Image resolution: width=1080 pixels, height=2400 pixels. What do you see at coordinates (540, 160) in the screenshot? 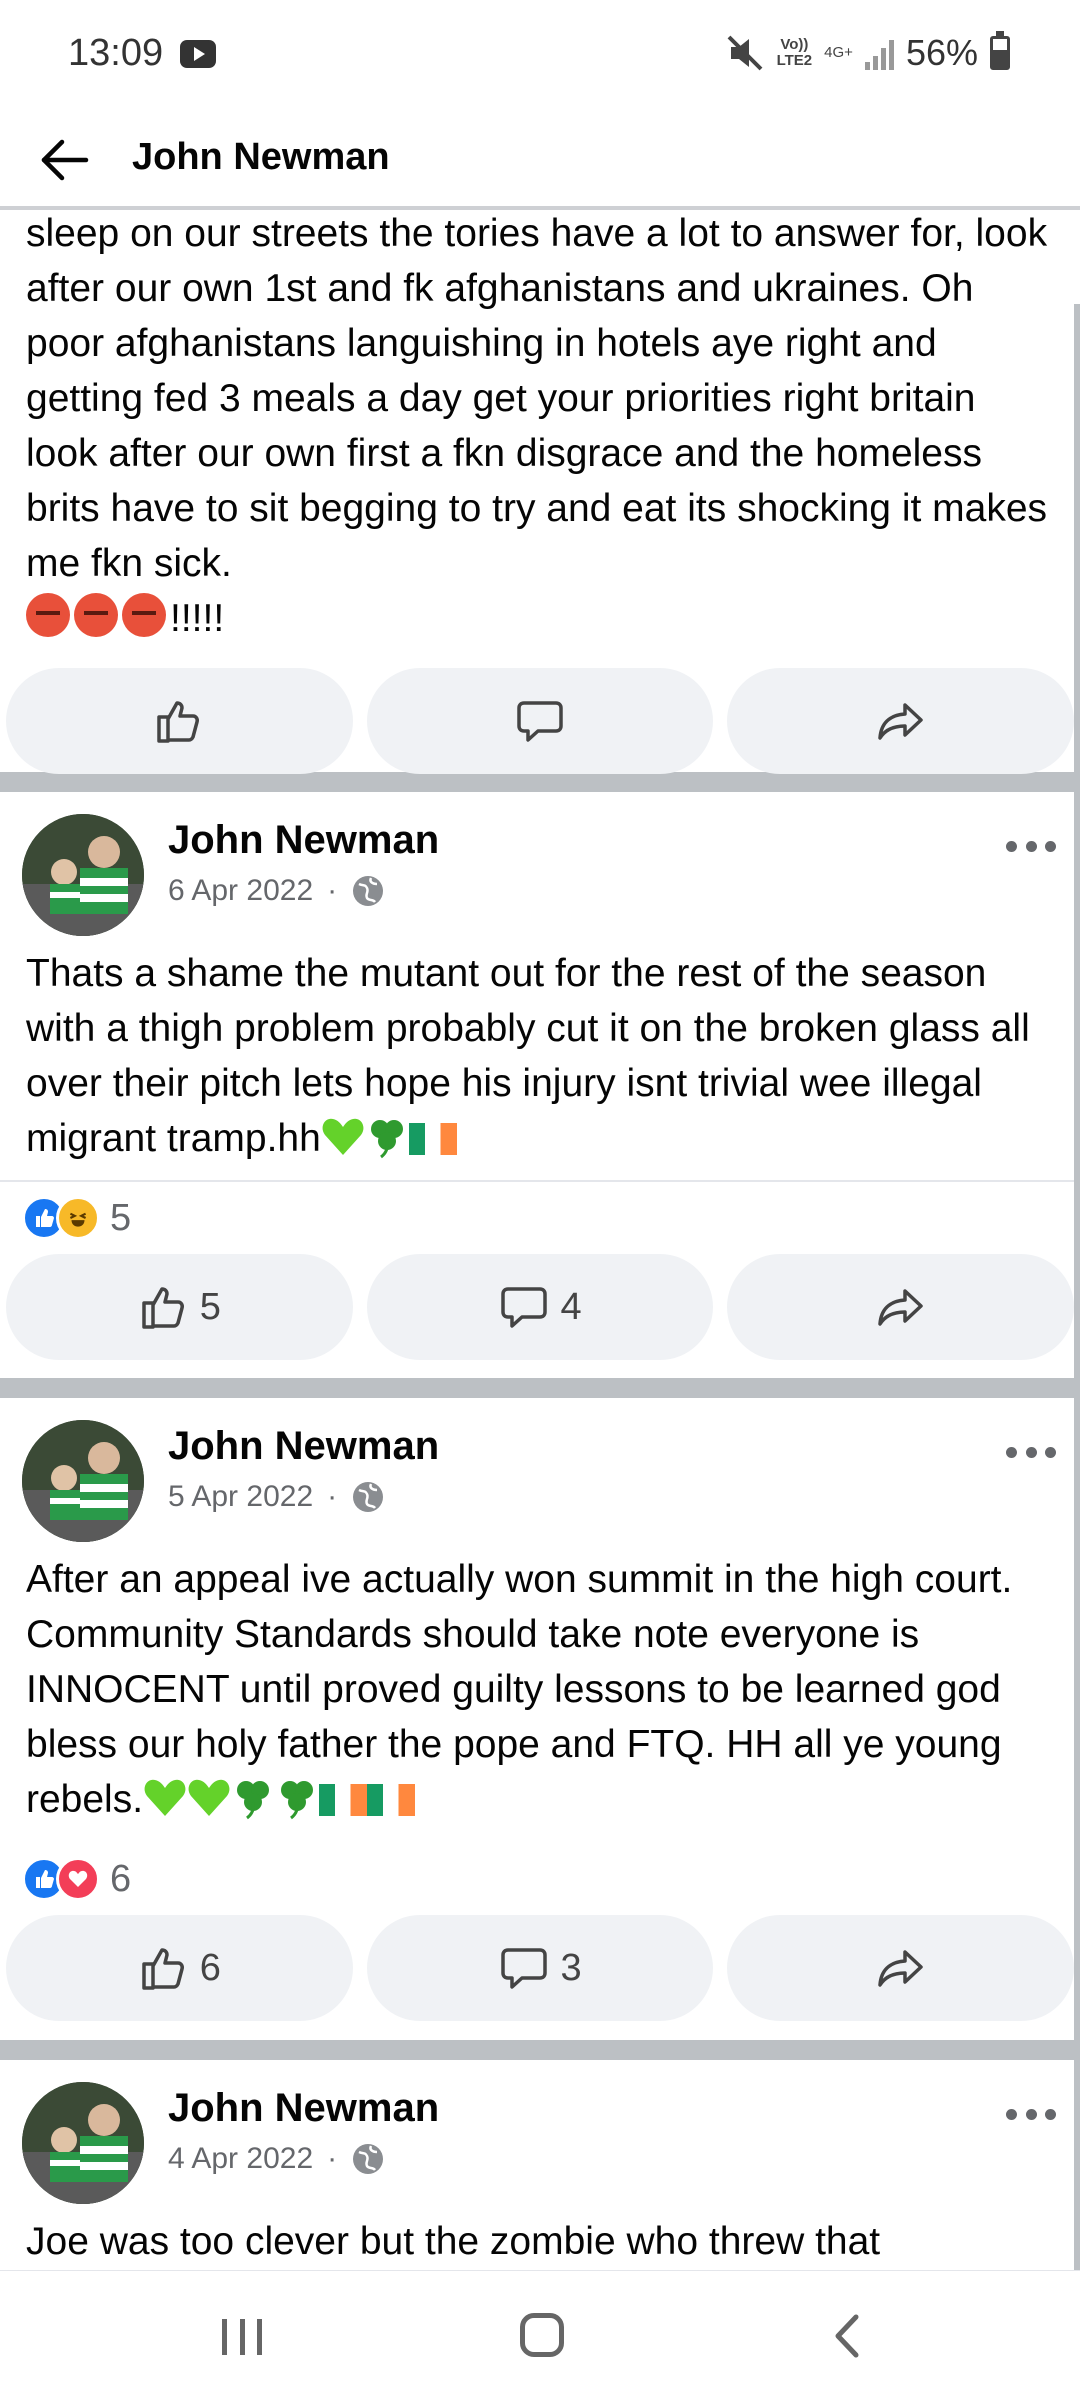
I see `app-header: John Newman` at bounding box center [540, 160].